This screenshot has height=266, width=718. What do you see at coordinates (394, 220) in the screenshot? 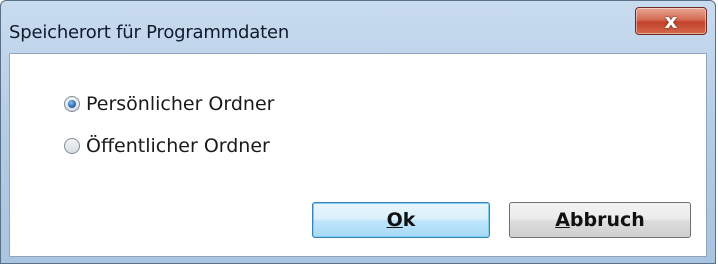
I see `ok-mnemonic: O` at bounding box center [394, 220].